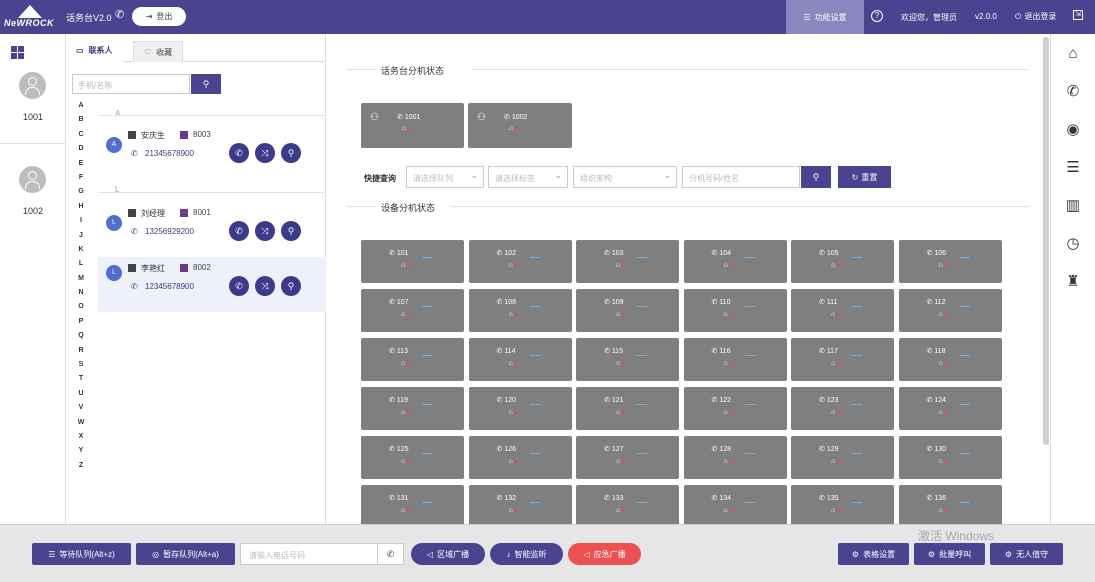 Image resolution: width=1095 pixels, height=582 pixels. I want to click on dial-icon: ◉, so click(1073, 130).